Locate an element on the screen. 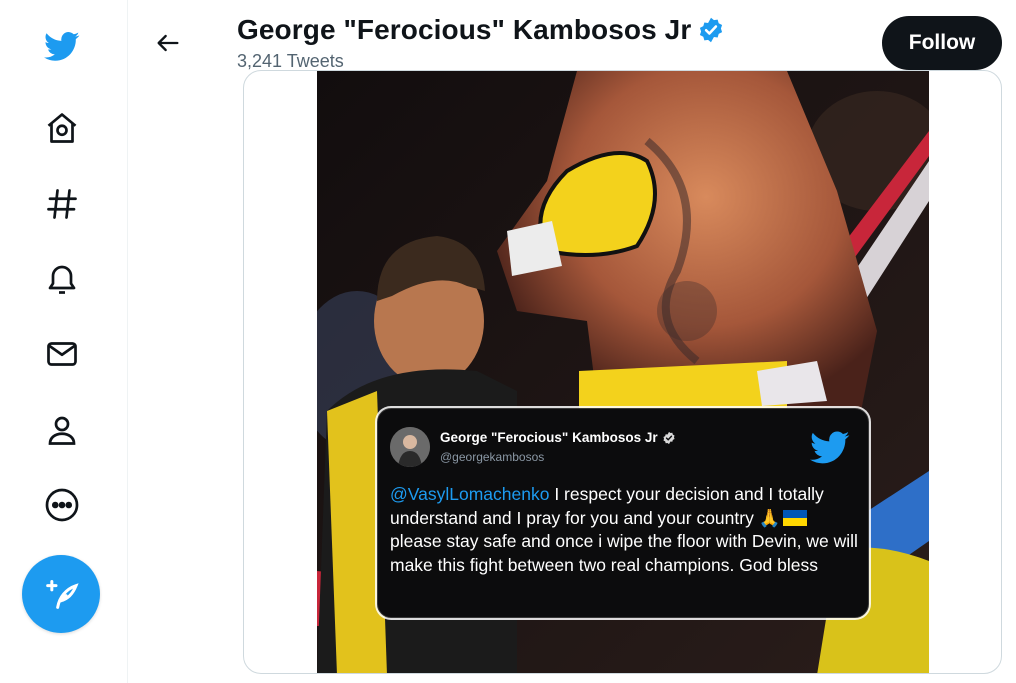  mention-link: @VasylLomachenko is located at coordinates (470, 494).